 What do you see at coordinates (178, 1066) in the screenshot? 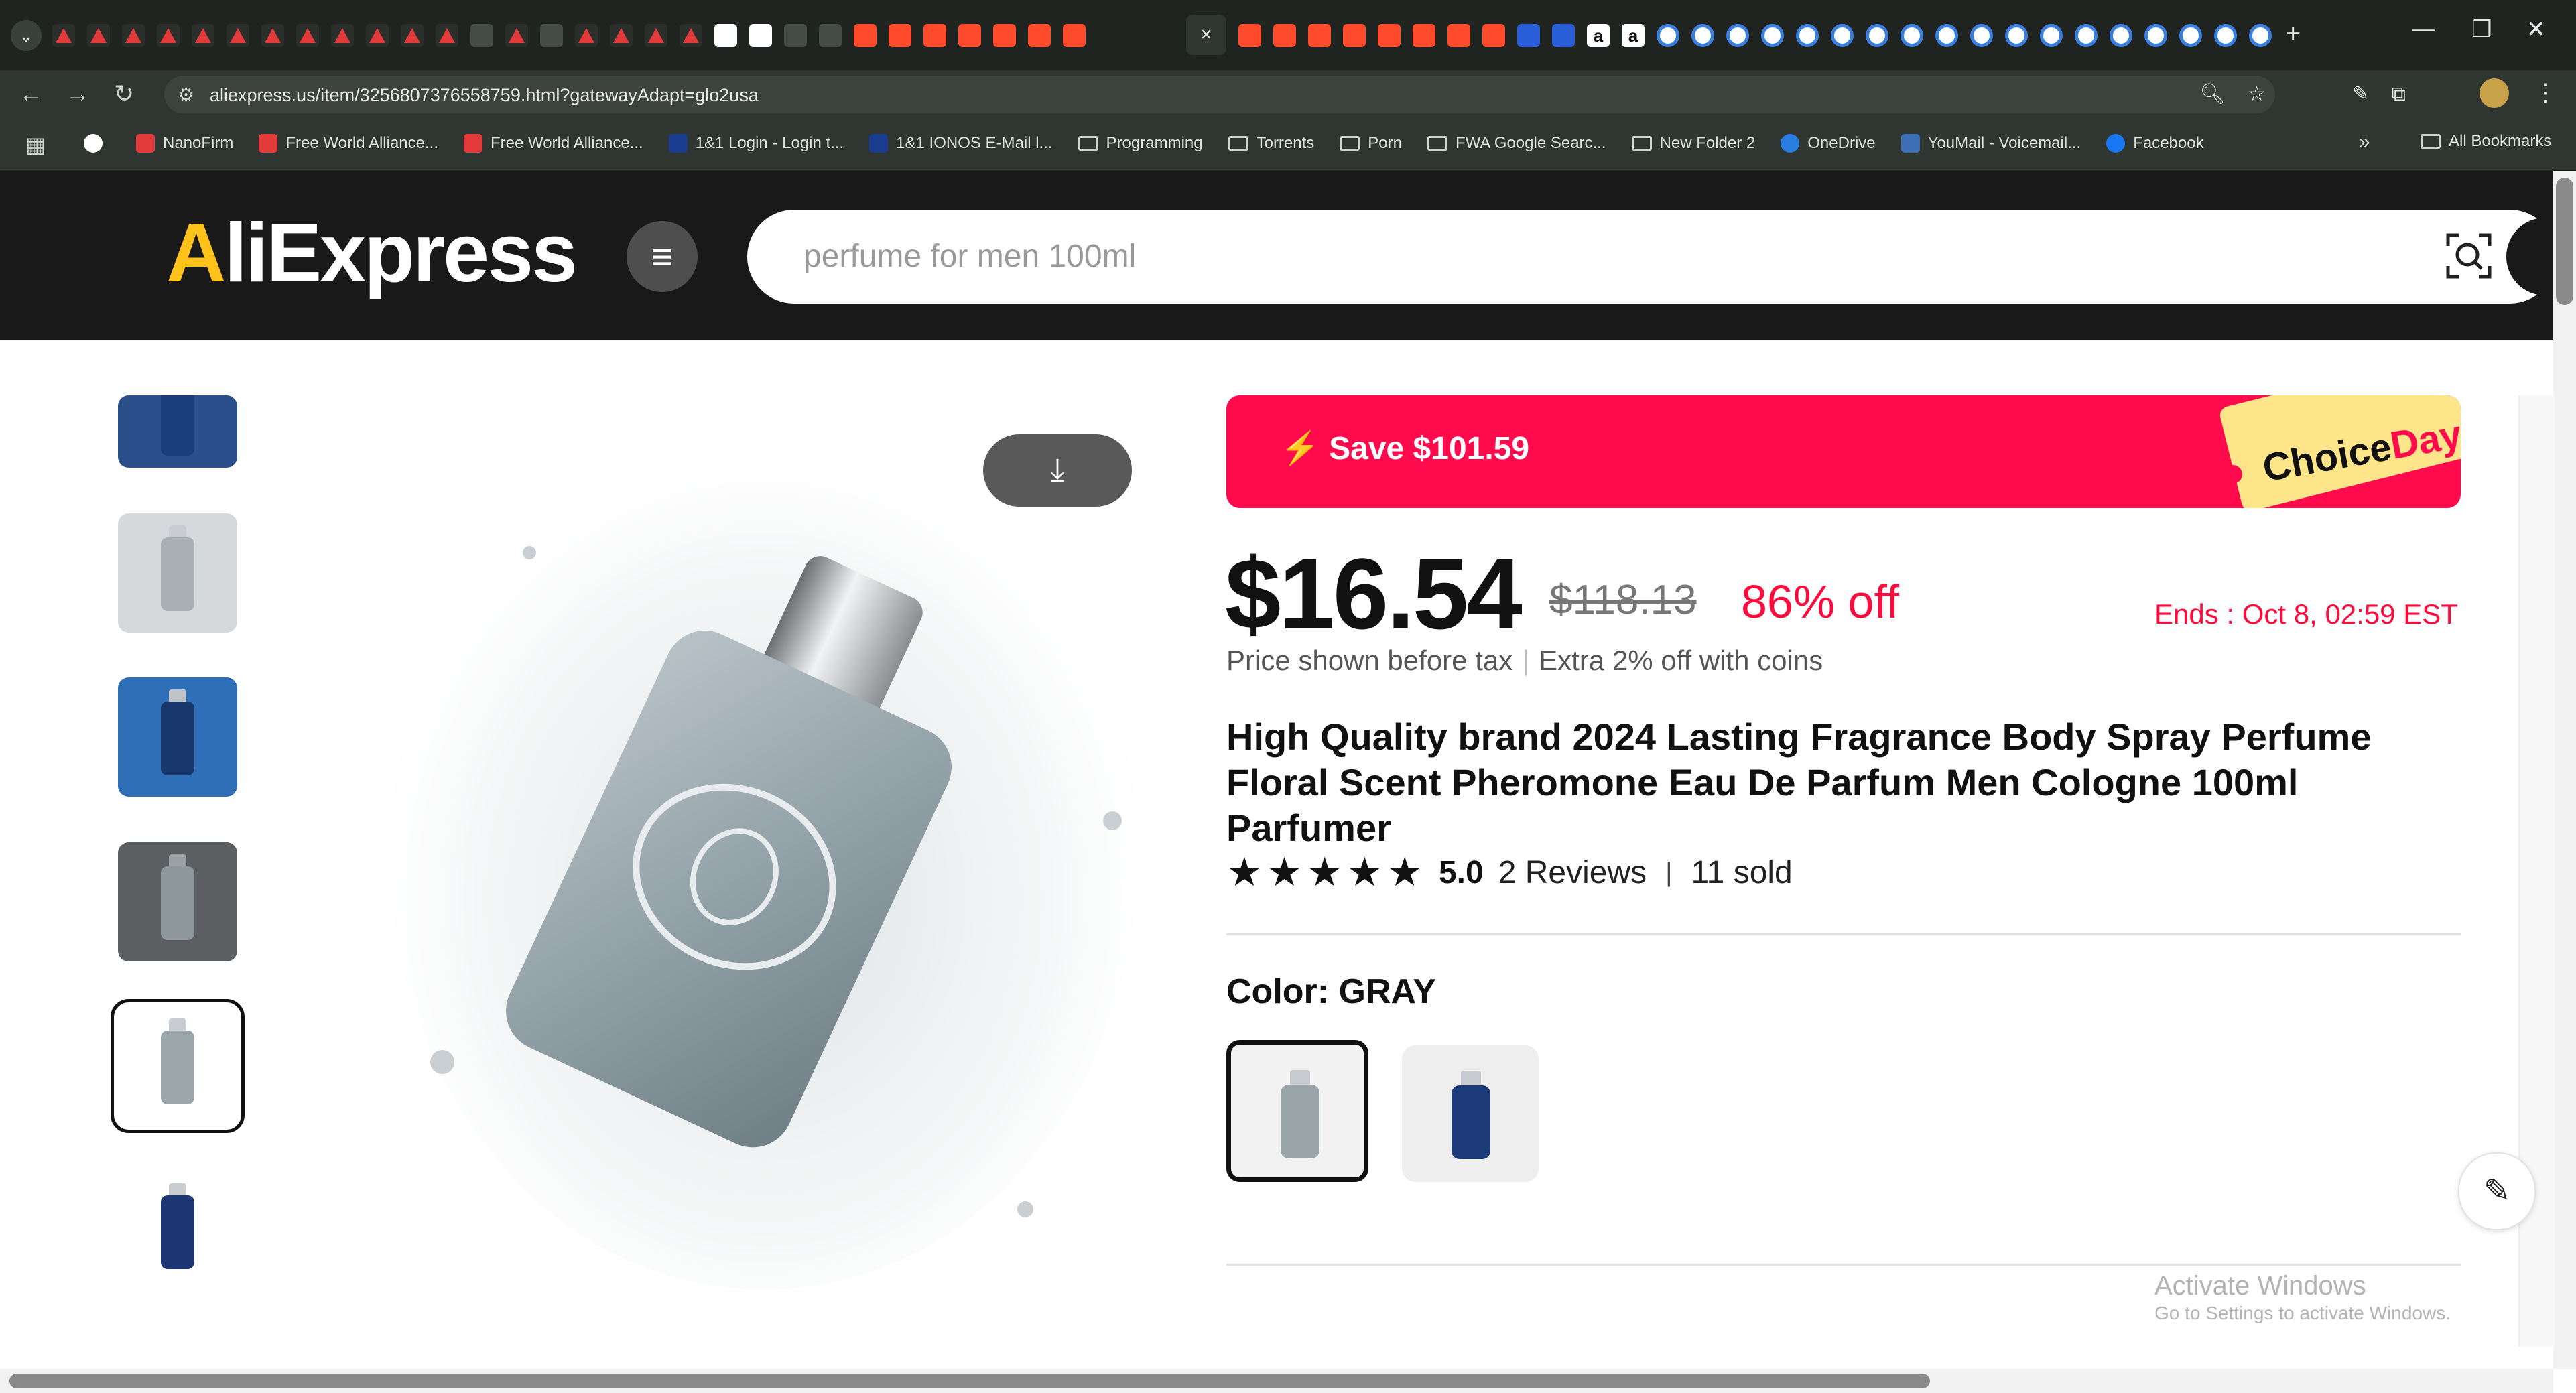
I see `gallery-thumbnail-selected` at bounding box center [178, 1066].